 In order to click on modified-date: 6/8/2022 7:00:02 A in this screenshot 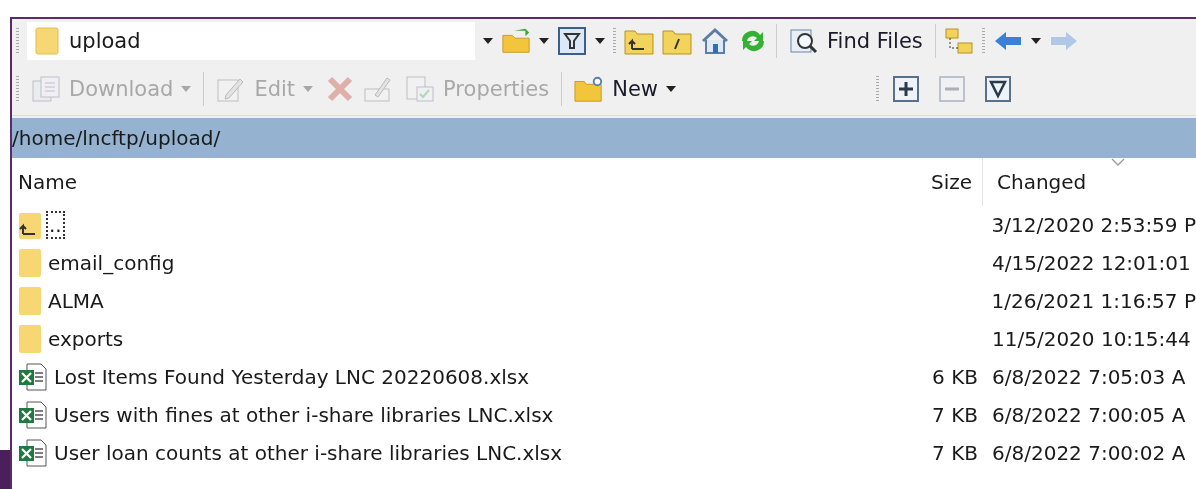, I will do `click(1089, 453)`.